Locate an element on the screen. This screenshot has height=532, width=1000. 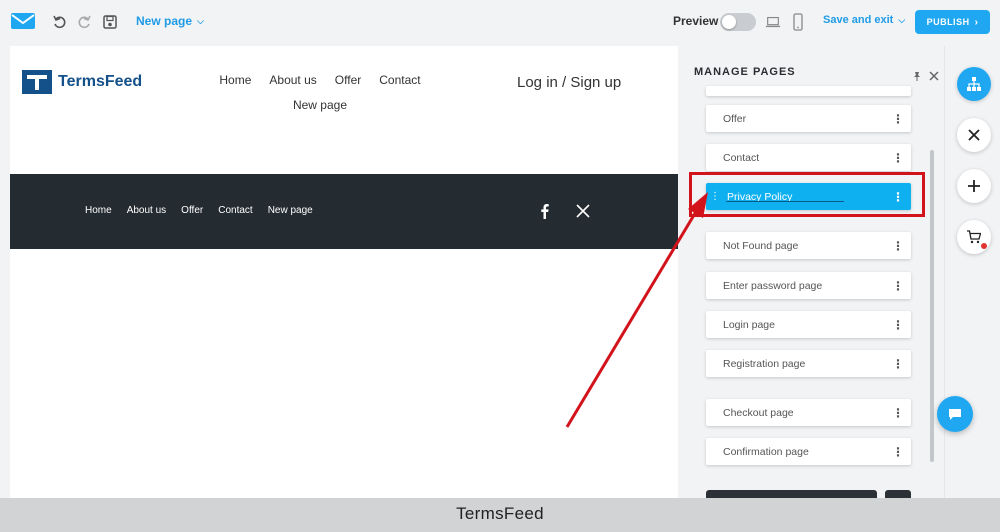
preview-label: Preview is located at coordinates (696, 21).